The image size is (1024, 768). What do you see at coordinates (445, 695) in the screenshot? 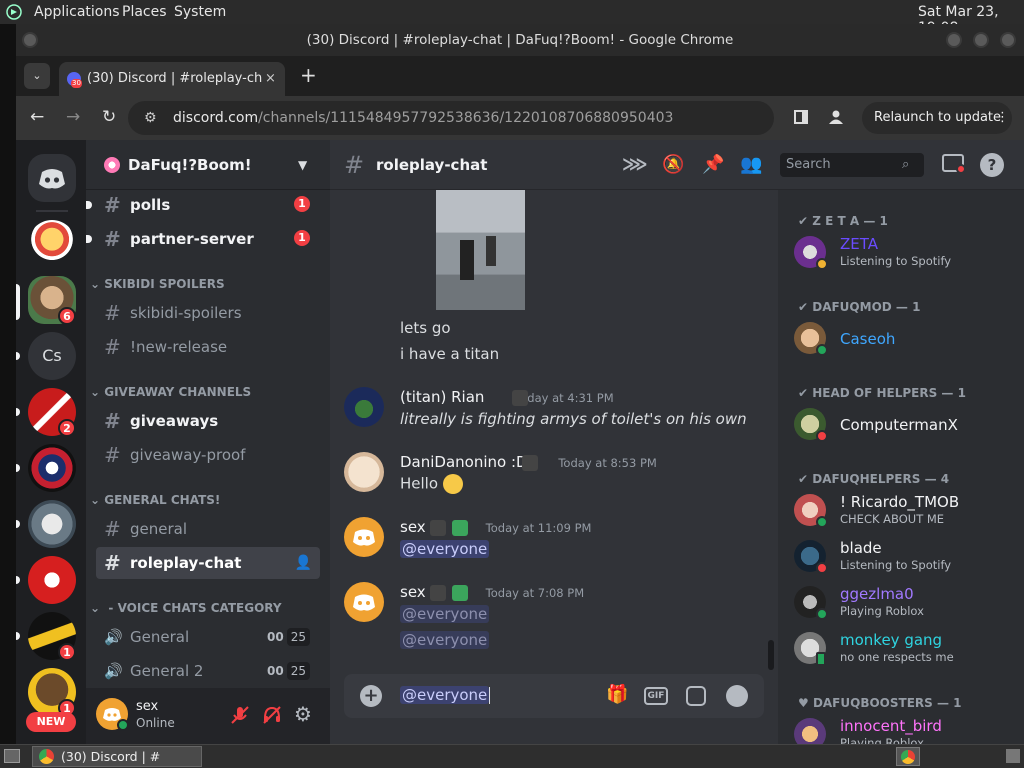
I see `message-input: @everyone` at bounding box center [445, 695].